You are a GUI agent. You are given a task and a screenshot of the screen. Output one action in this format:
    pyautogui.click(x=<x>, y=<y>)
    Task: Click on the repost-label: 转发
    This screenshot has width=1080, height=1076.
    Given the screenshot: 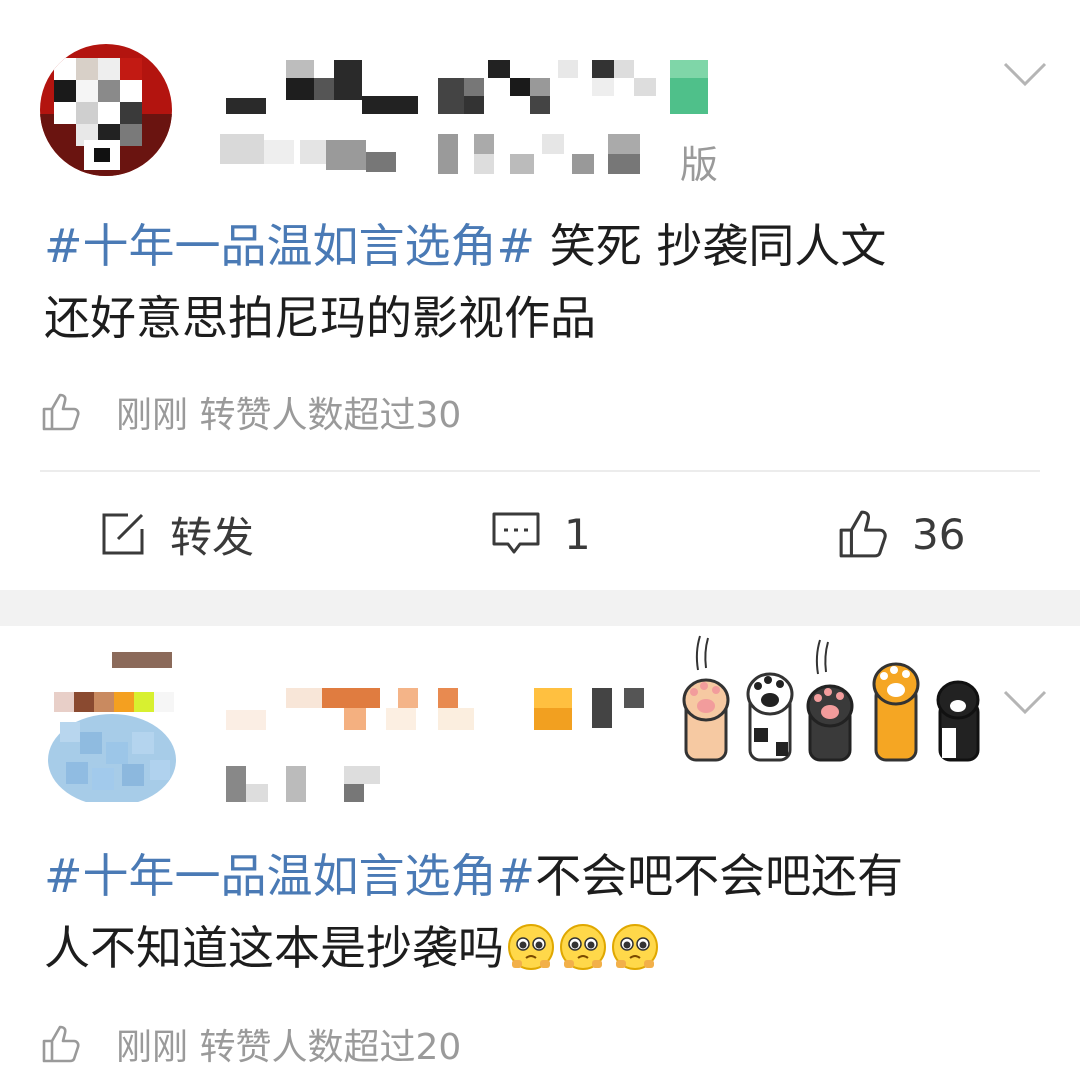 What is the action you would take?
    pyautogui.click(x=212, y=537)
    